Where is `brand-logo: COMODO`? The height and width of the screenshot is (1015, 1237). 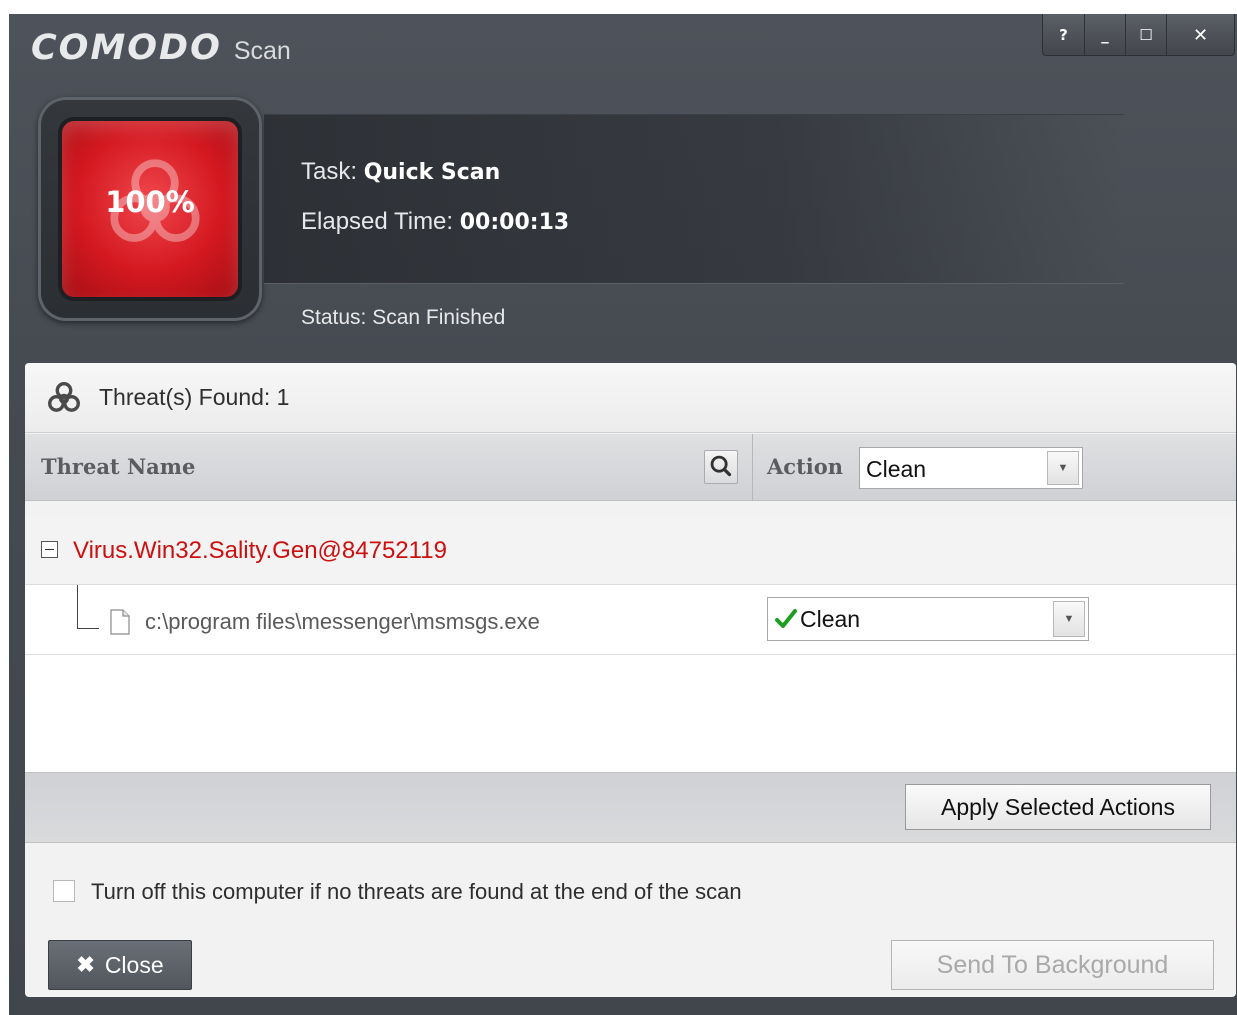
brand-logo: COMODO is located at coordinates (126, 48).